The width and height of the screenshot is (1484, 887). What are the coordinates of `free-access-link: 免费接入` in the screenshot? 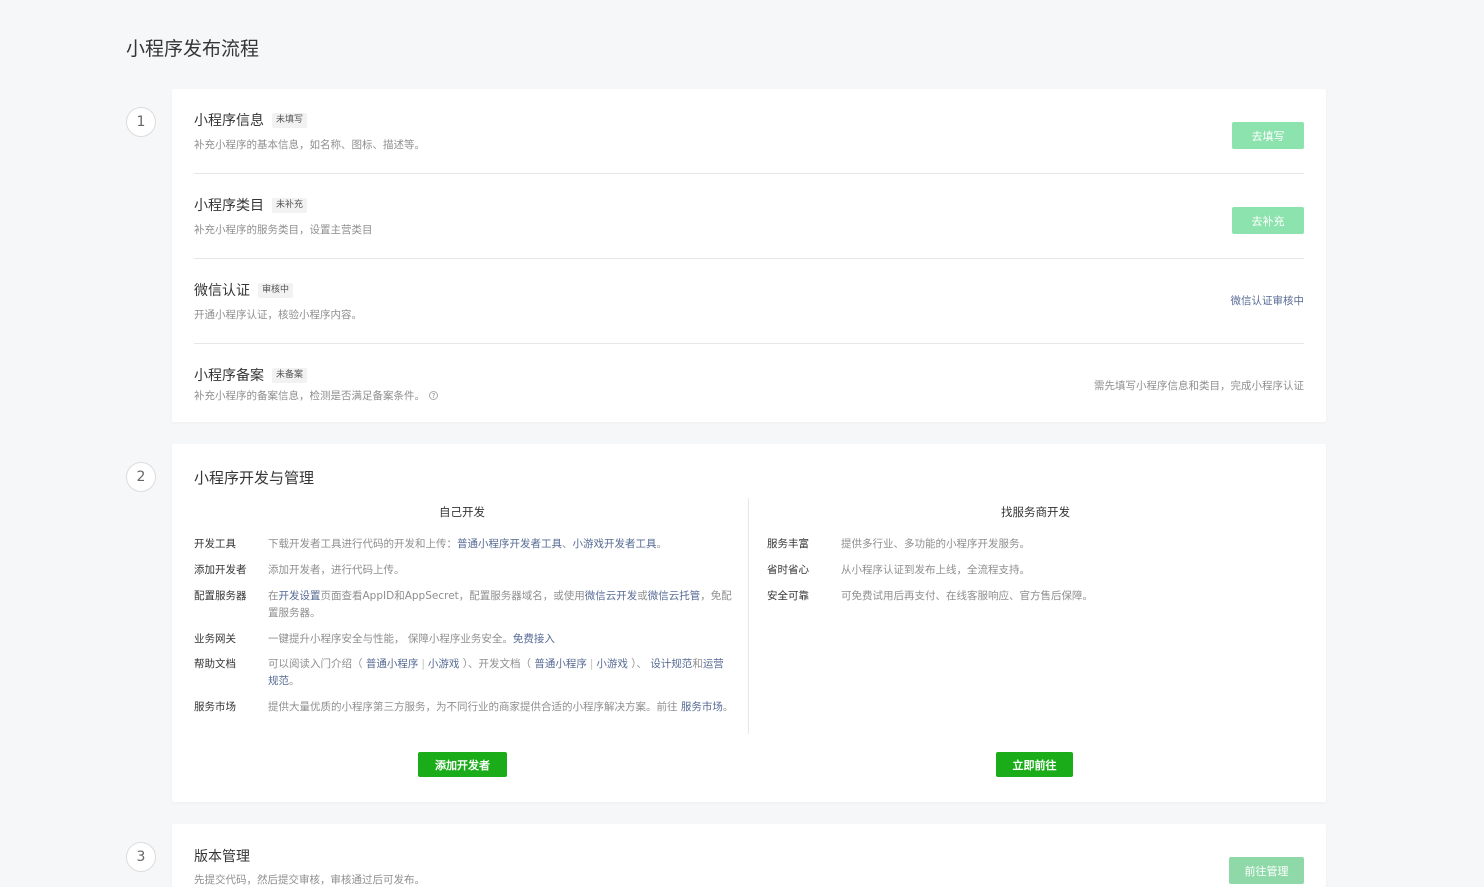 It's located at (534, 639).